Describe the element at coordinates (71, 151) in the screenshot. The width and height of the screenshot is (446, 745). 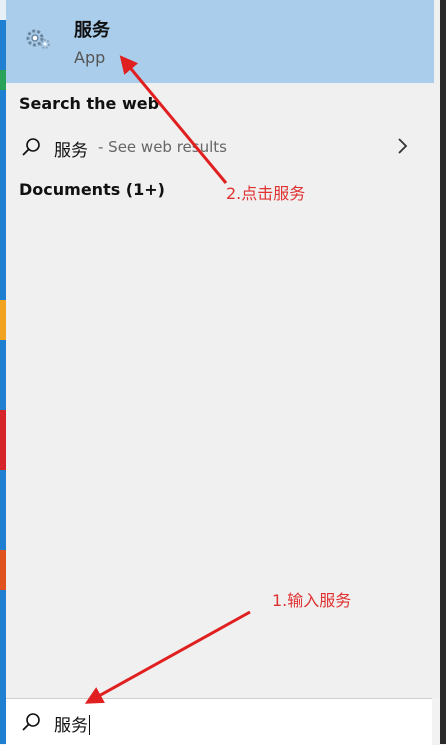
I see `web-search-term: 服务` at that location.